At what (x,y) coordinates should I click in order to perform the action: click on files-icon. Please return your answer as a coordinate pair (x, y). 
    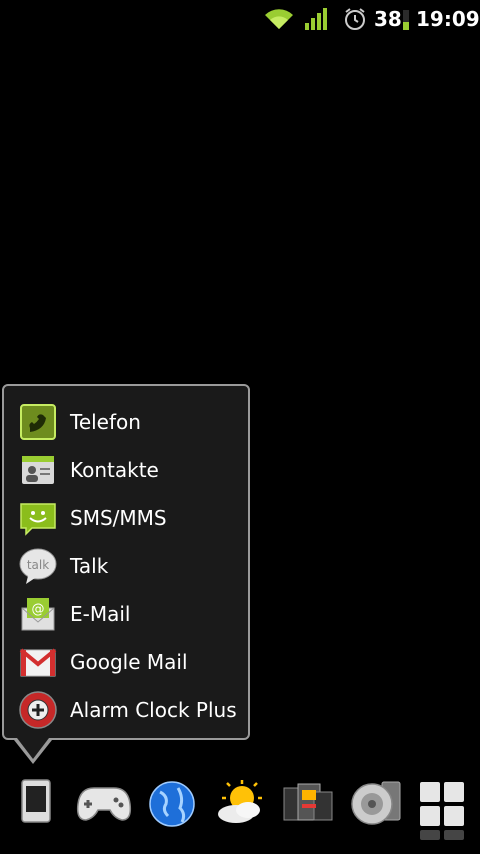
    Looking at the image, I should click on (308, 814).